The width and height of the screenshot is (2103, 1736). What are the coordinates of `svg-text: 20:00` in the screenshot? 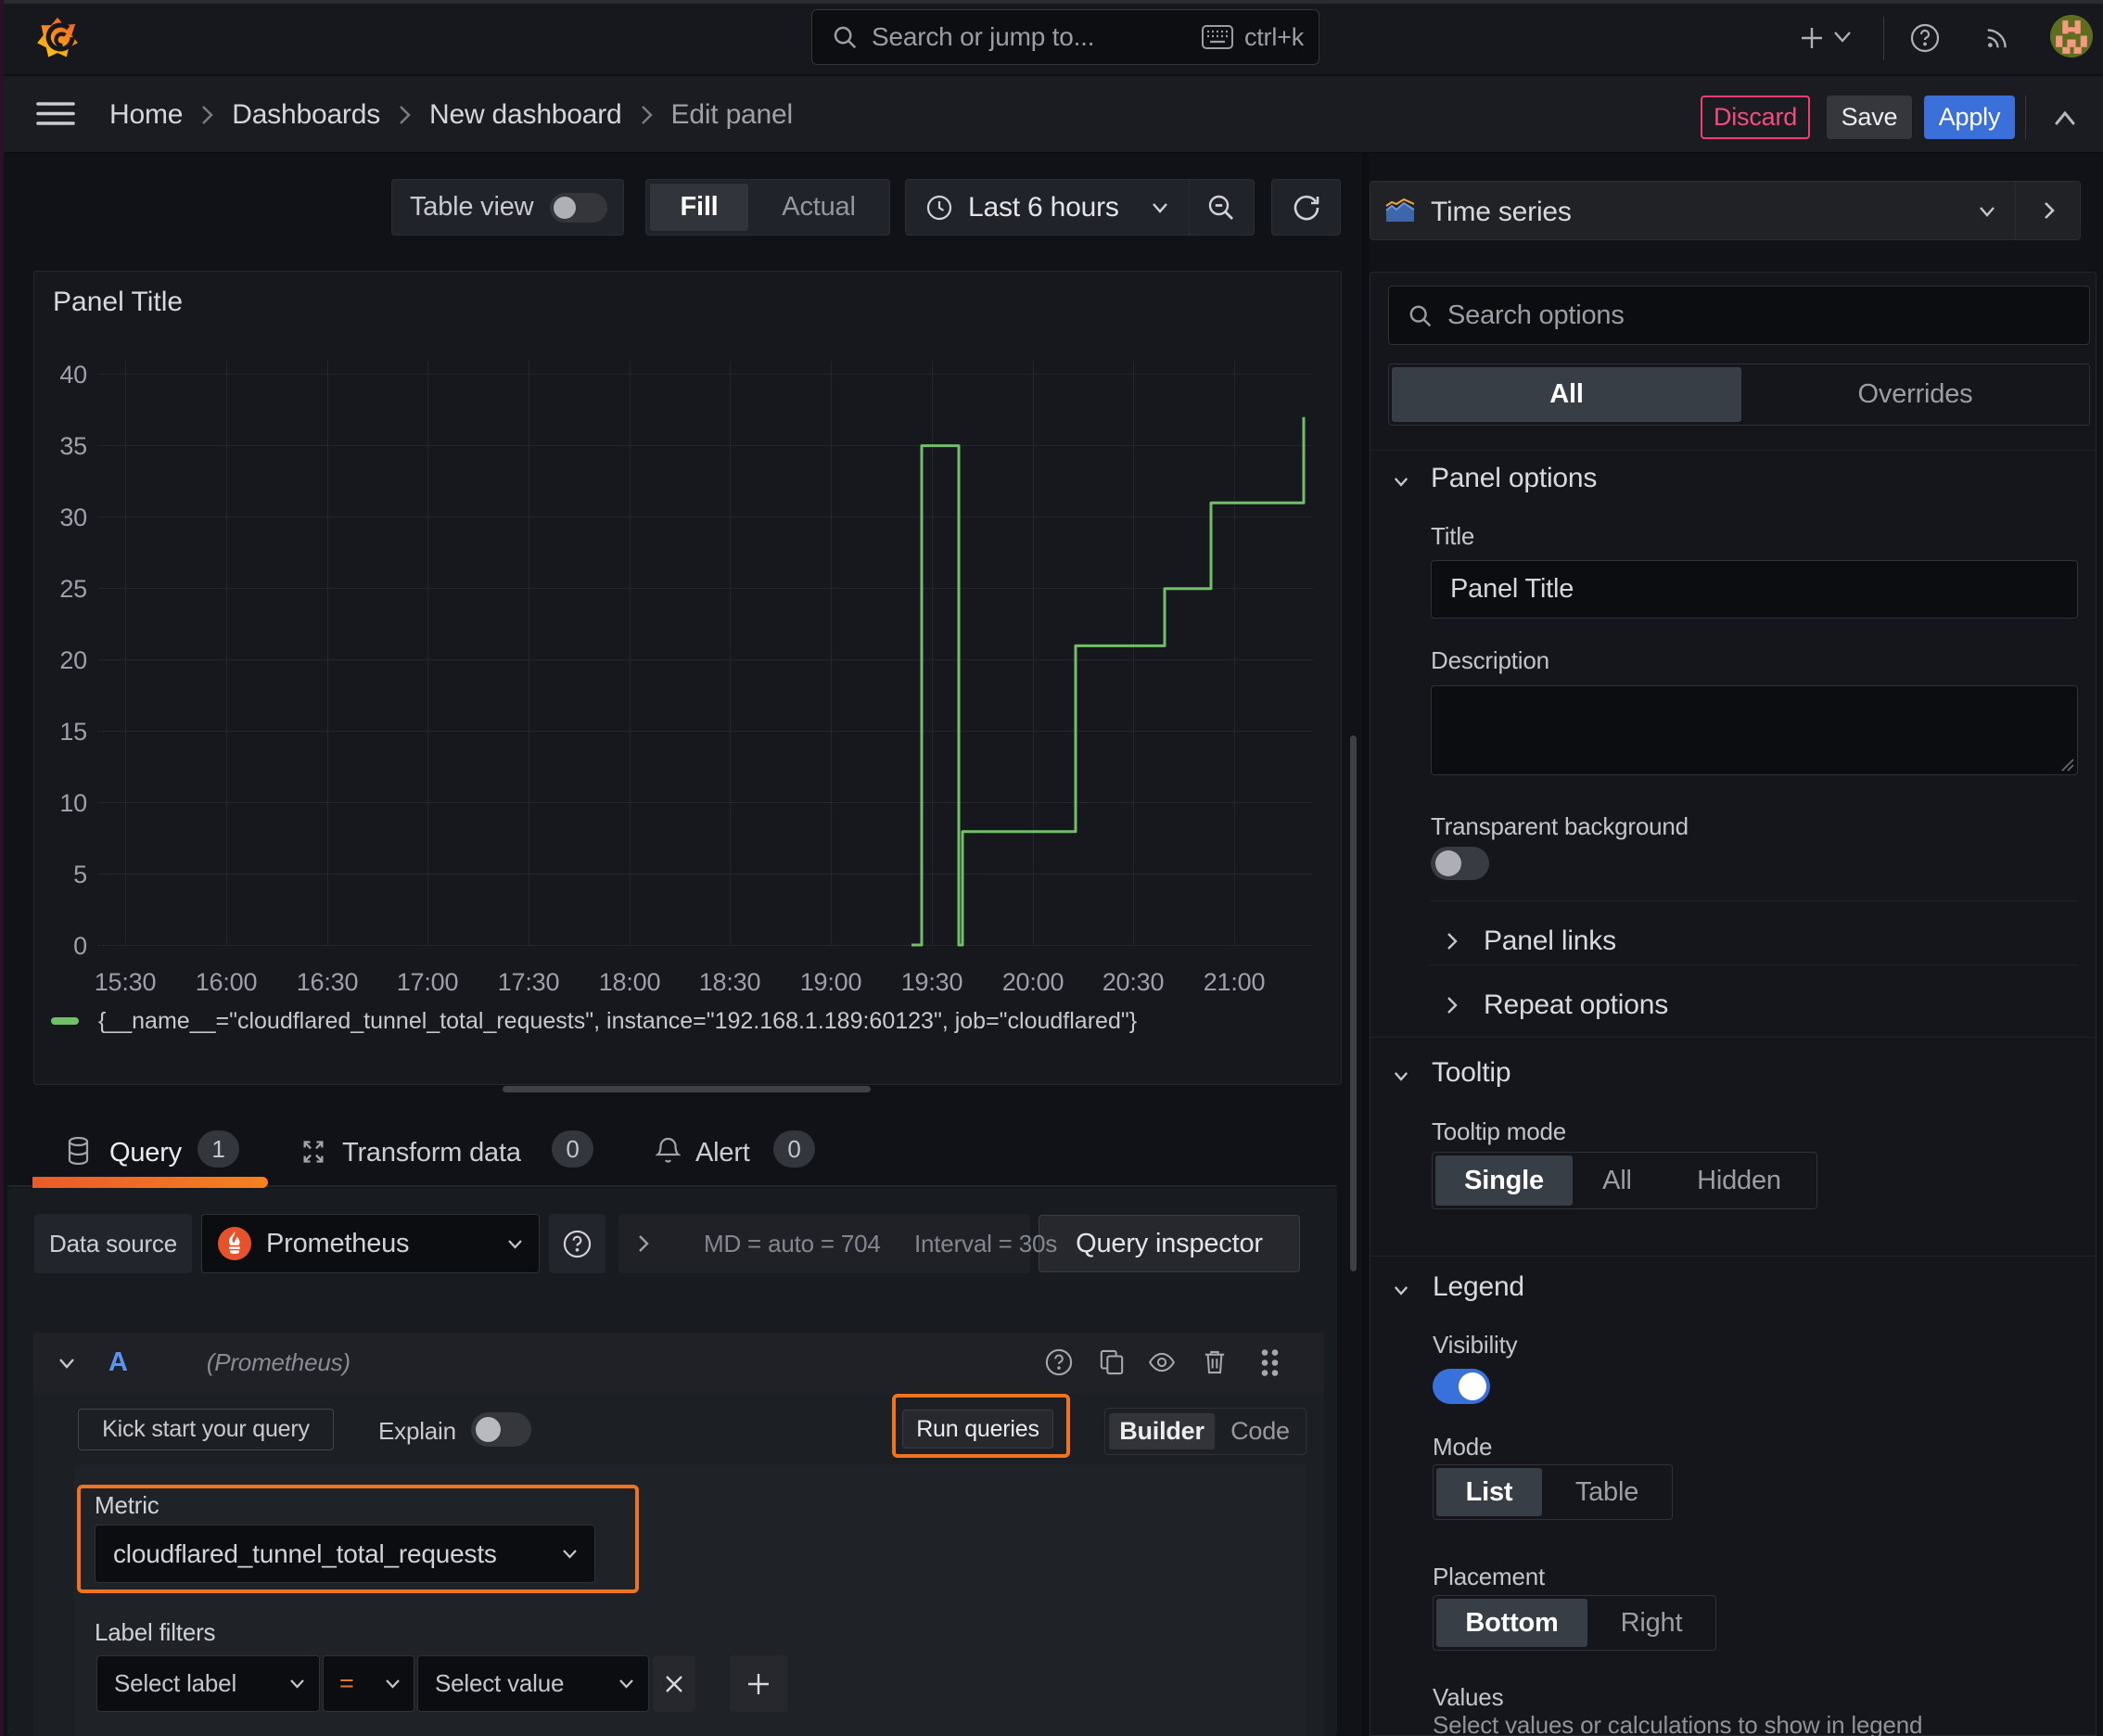 It's located at (1033, 982).